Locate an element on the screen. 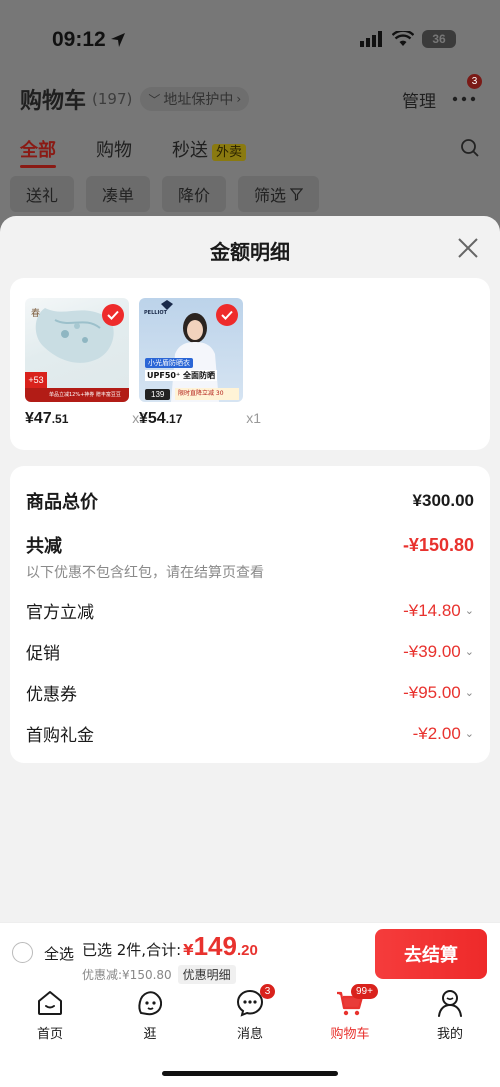 The width and height of the screenshot is (500, 1087). tab-messages: 3 消息 is located at coordinates (250, 1013).